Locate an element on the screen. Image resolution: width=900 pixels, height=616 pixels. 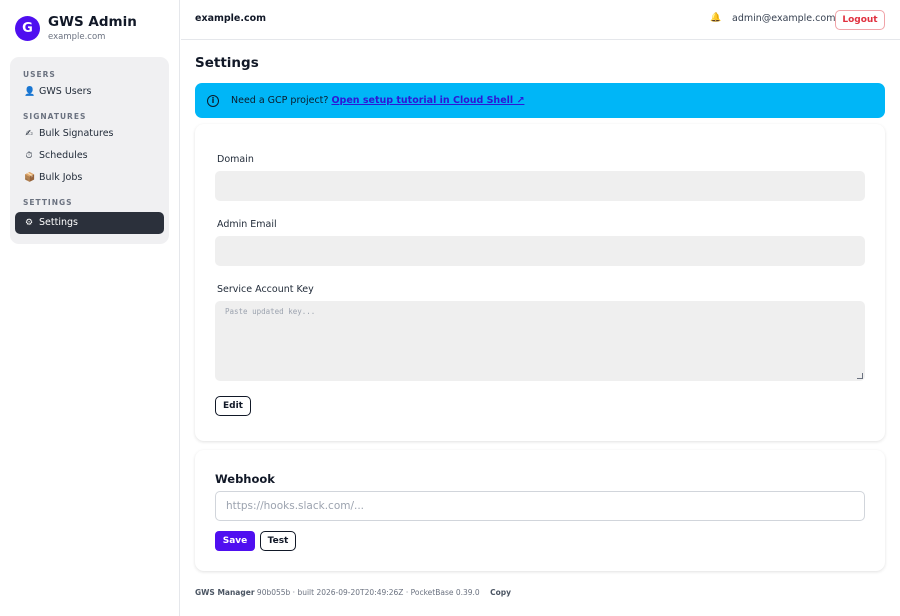
footer-app-name: GWS Manager is located at coordinates (225, 592).